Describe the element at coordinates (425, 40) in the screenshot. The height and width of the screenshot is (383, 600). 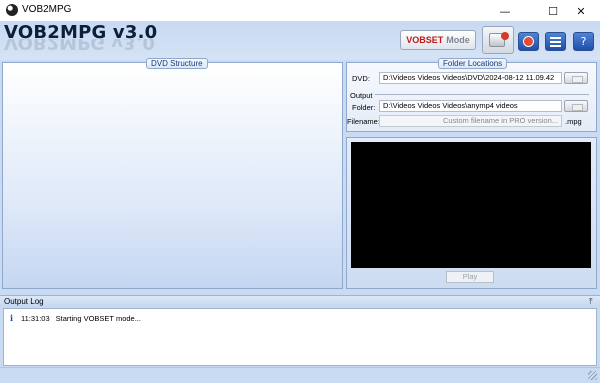
I see `vobset-label: VOBSET` at that location.